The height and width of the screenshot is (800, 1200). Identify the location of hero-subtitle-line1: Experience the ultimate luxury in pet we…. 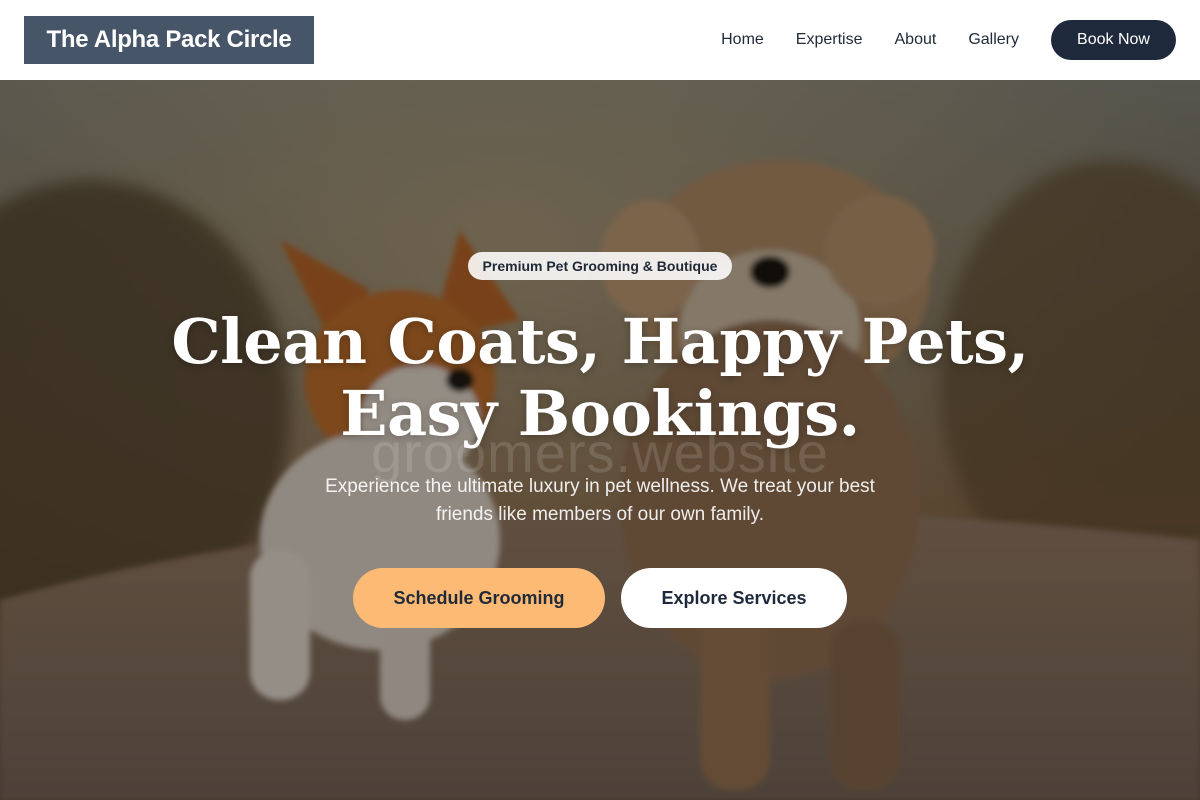
(600, 486).